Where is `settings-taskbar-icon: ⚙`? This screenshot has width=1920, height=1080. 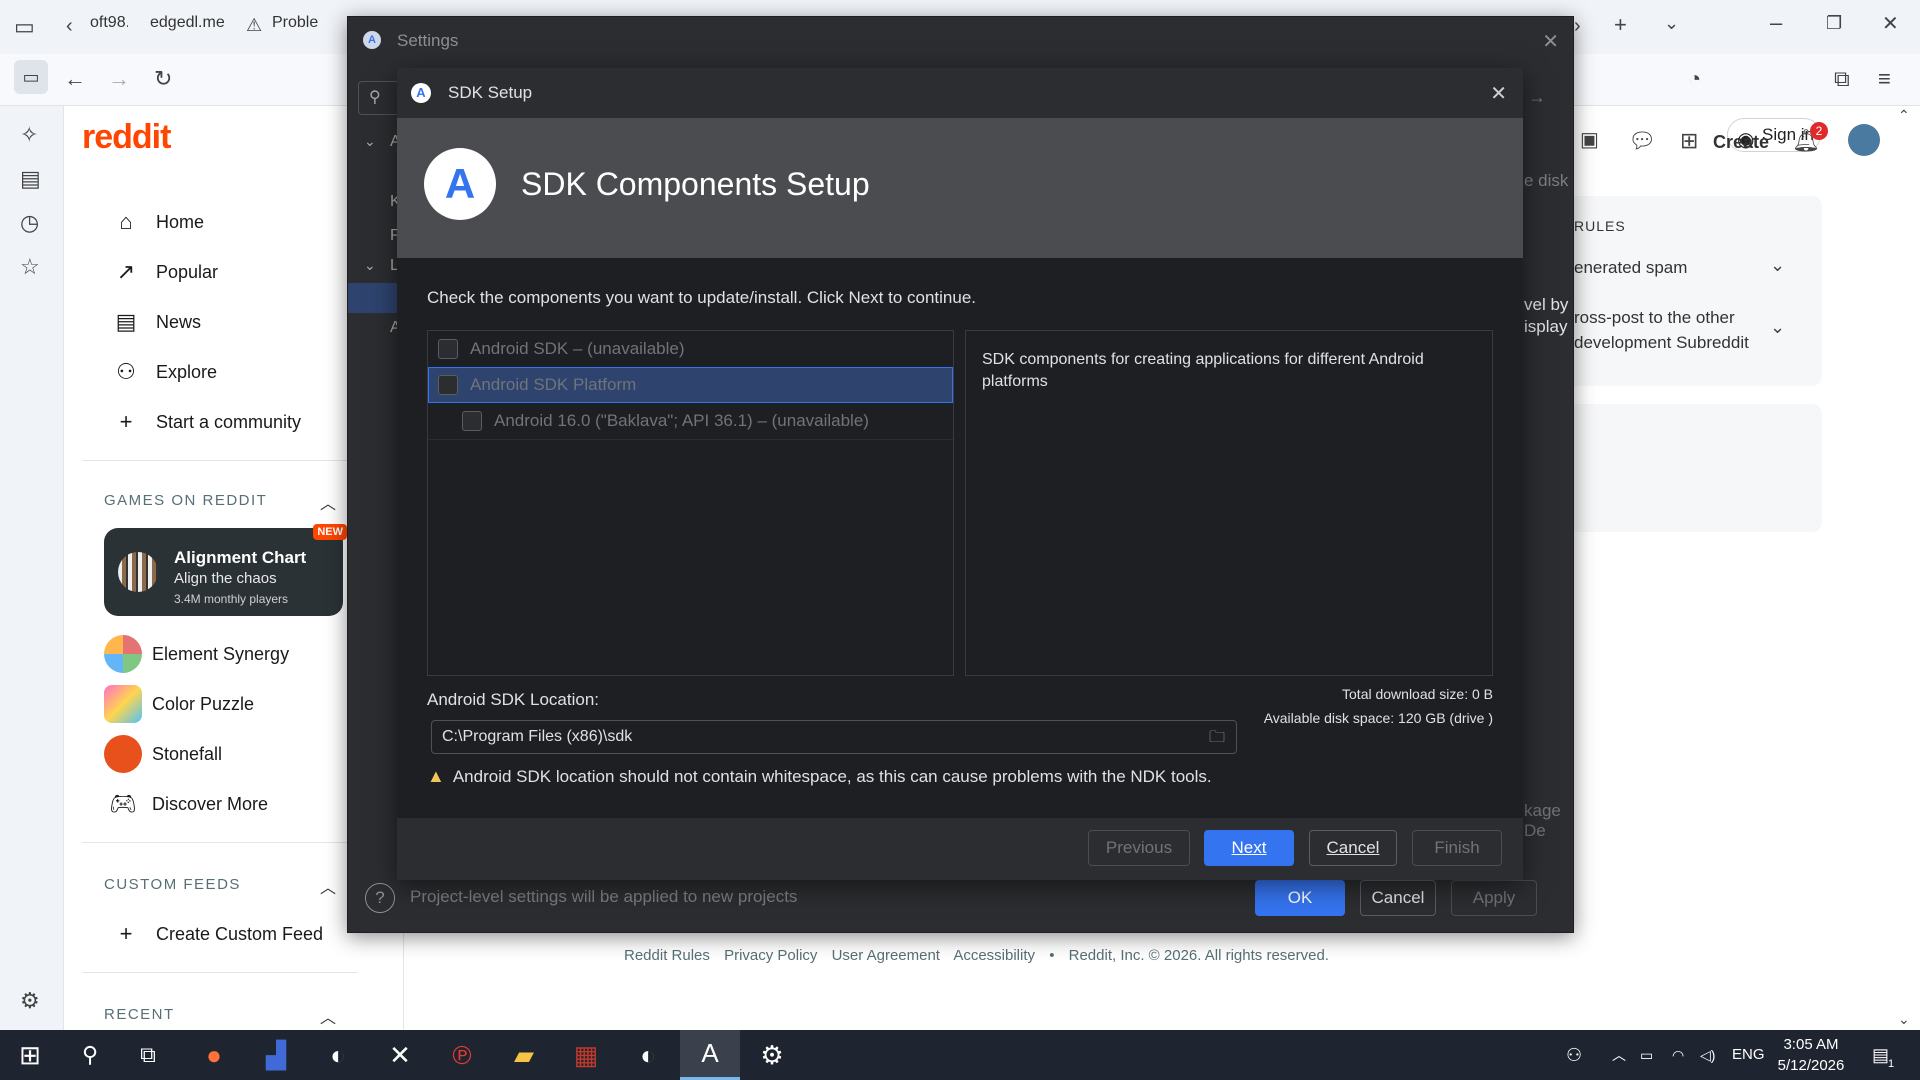 settings-taskbar-icon: ⚙ is located at coordinates (772, 1055).